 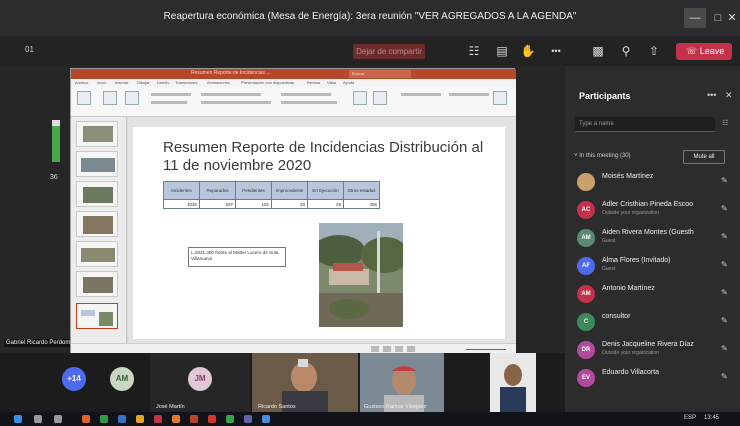 What do you see at coordinates (18, 419) in the screenshot?
I see `start-icon` at bounding box center [18, 419].